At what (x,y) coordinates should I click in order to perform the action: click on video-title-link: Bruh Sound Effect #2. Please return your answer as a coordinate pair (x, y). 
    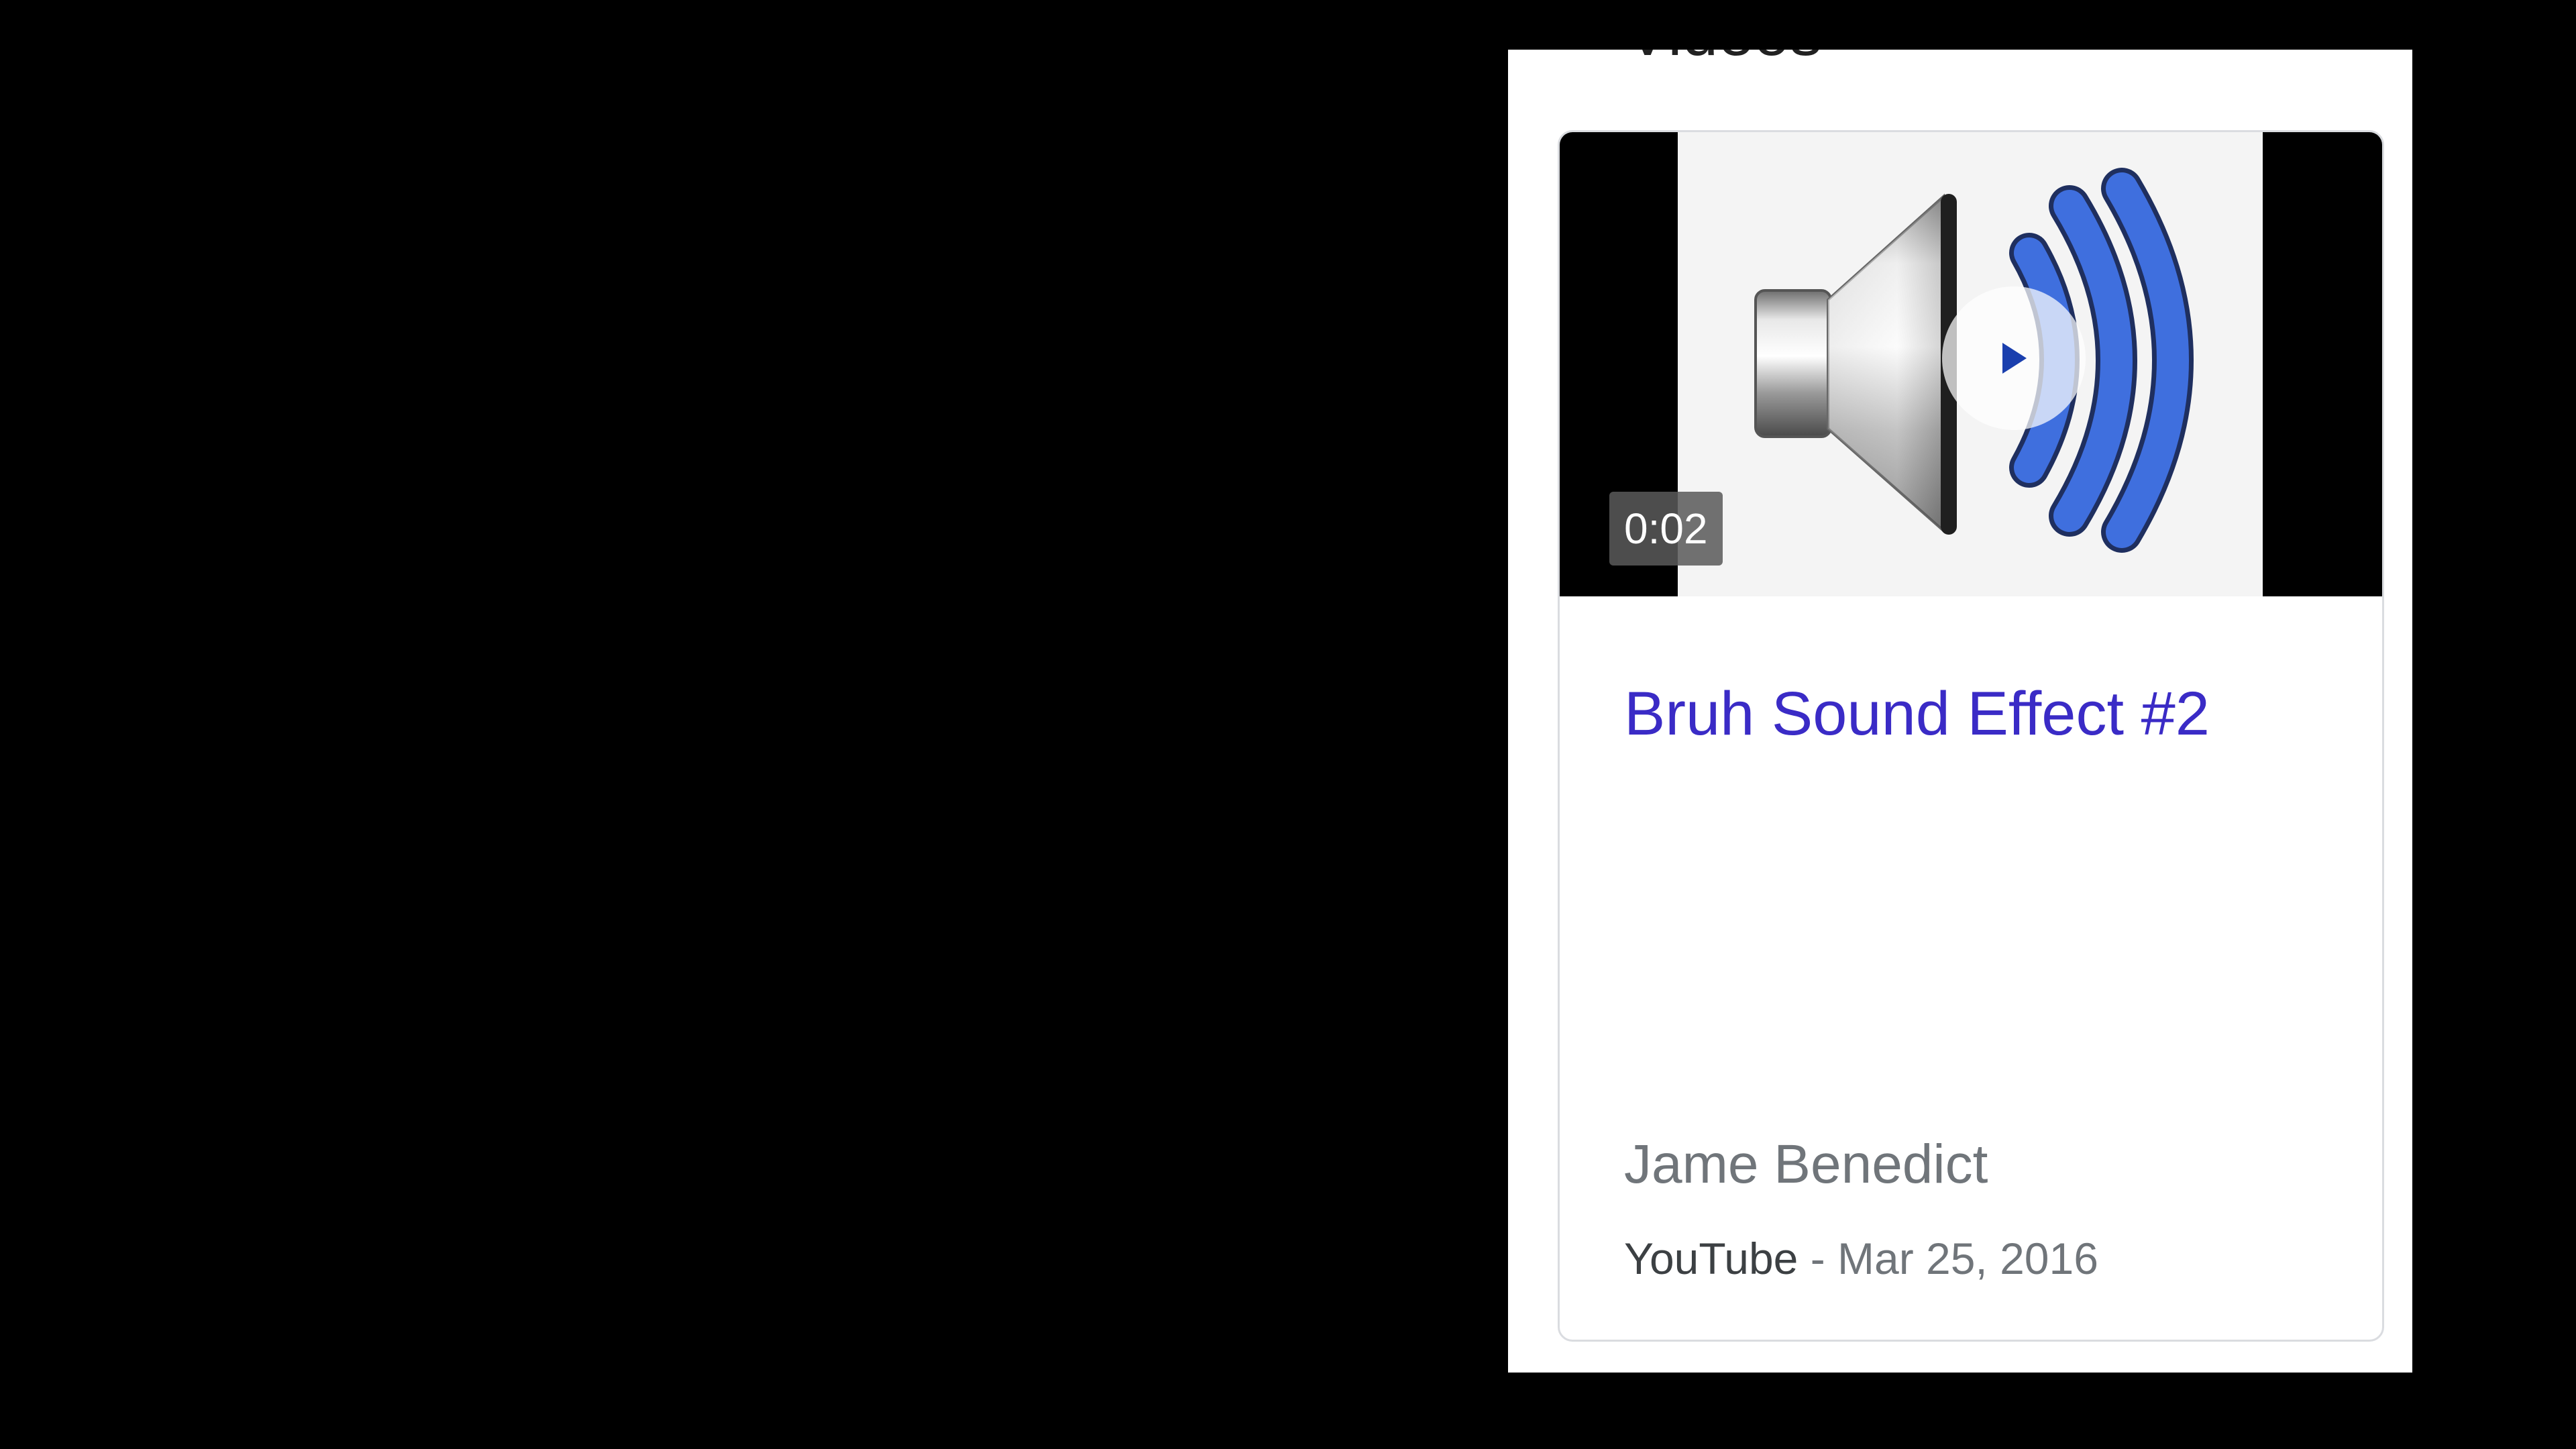
    Looking at the image, I should click on (1926, 714).